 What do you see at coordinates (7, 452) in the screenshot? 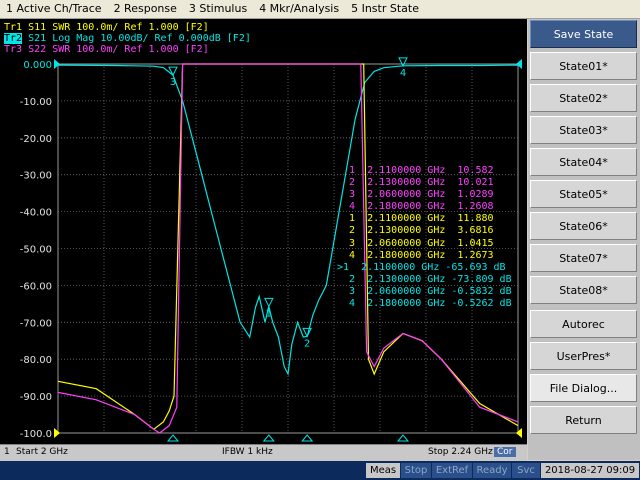
I see `channel-number: 1` at bounding box center [7, 452].